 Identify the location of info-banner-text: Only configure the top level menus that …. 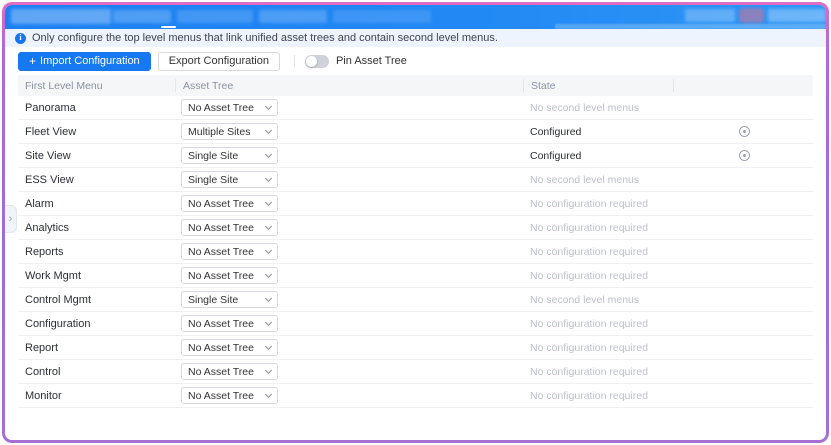
(265, 38).